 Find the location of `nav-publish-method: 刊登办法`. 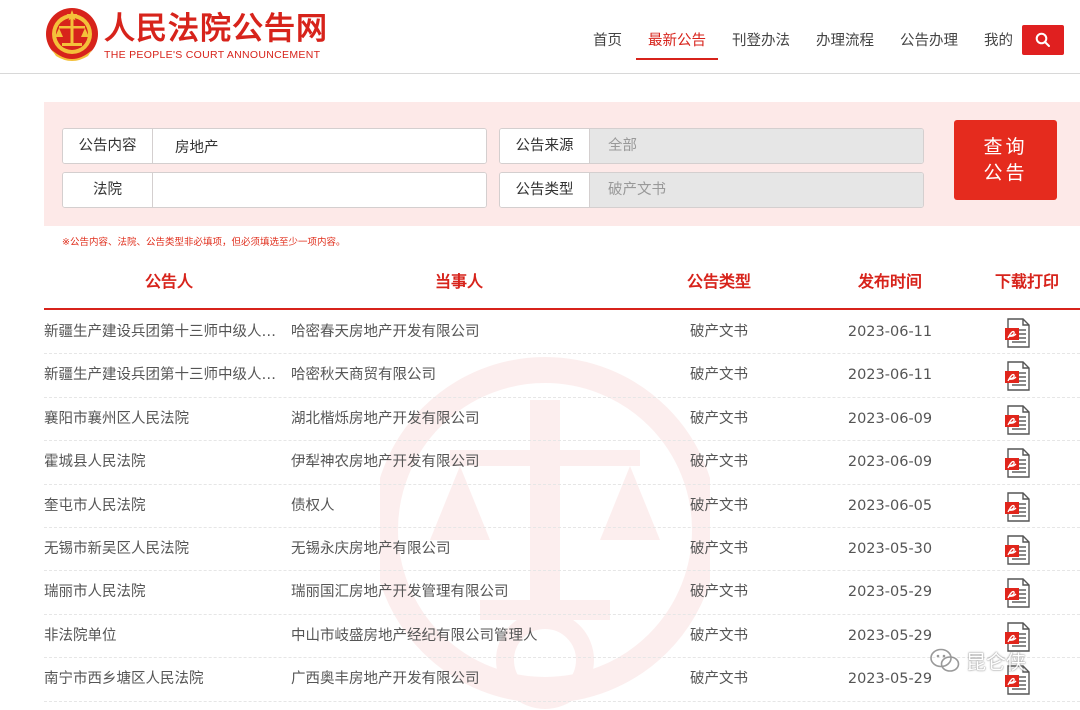

nav-publish-method: 刊登办法 is located at coordinates (761, 37).